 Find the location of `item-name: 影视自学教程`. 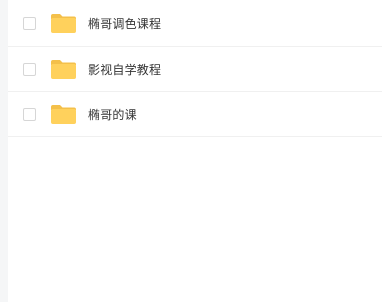

item-name: 影视自学教程 is located at coordinates (124, 69).